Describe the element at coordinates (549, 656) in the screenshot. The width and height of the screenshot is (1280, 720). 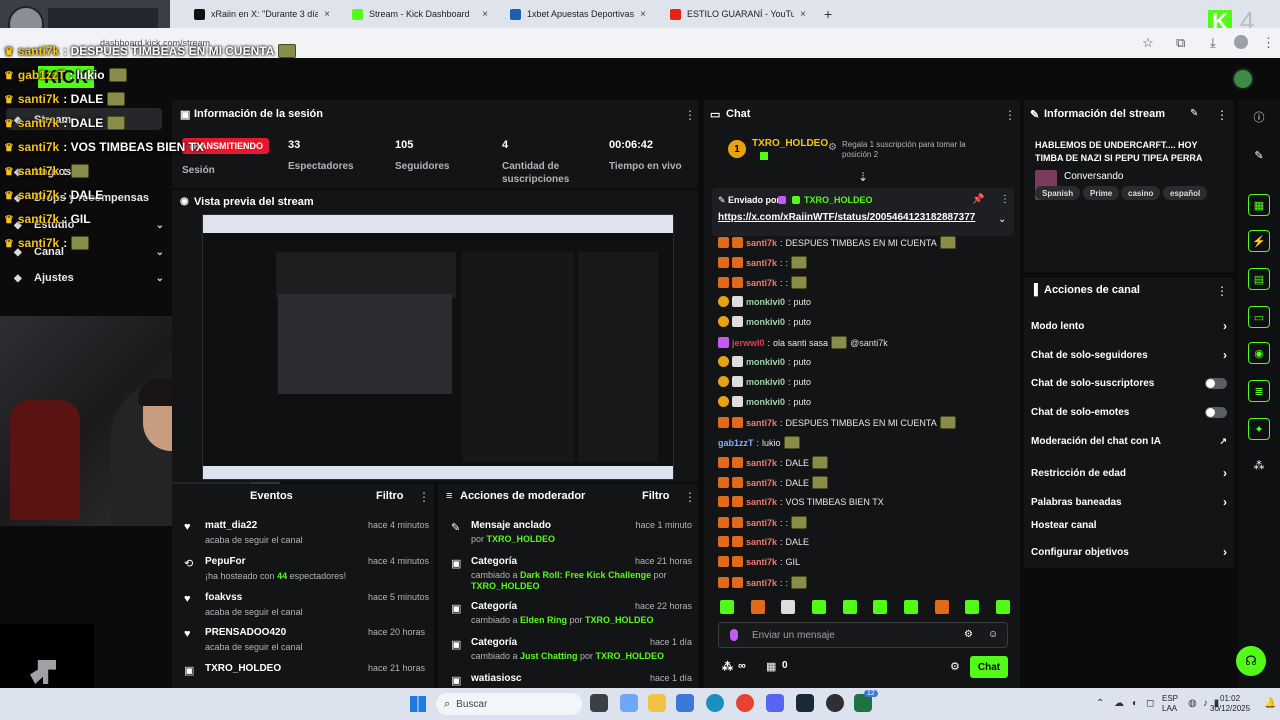
I see `mod-action-value: Just Chatting` at that location.